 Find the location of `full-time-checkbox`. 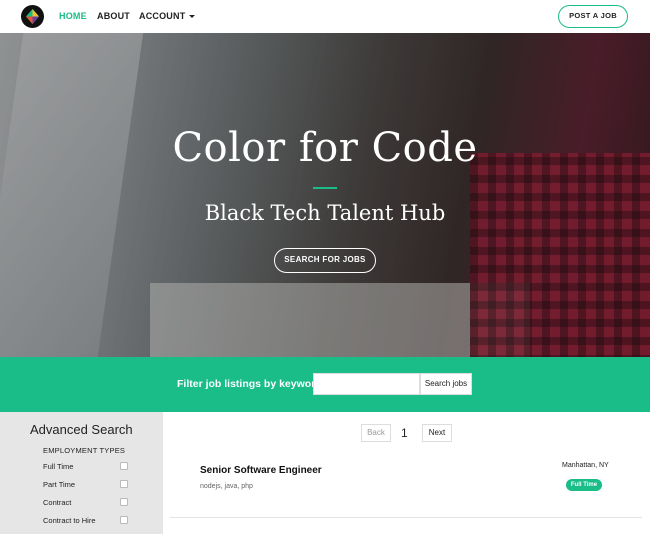

full-time-checkbox is located at coordinates (124, 466).